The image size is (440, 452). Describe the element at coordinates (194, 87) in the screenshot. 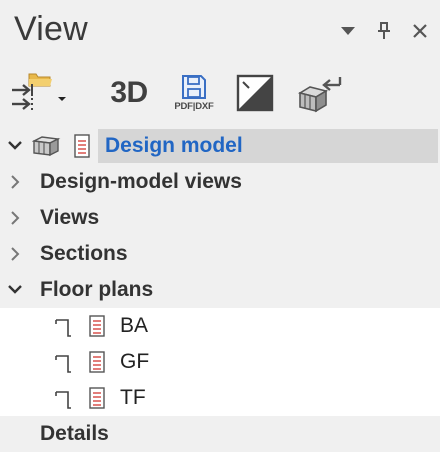

I see `floppy-disk-icon` at that location.